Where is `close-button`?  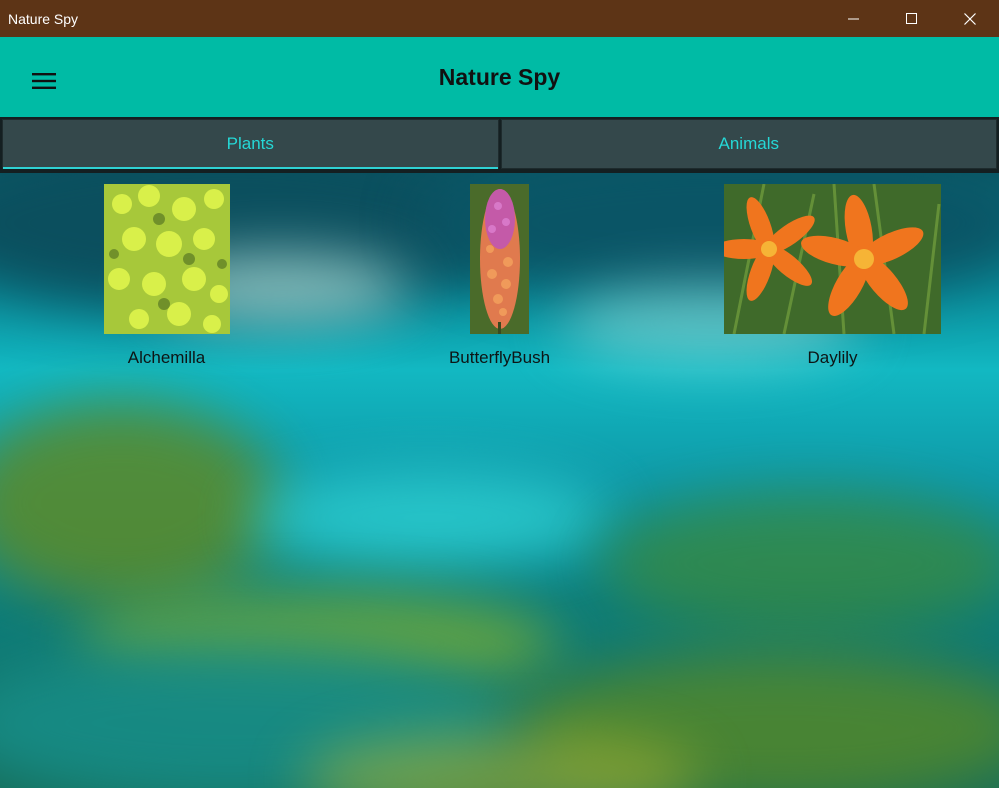 close-button is located at coordinates (970, 18).